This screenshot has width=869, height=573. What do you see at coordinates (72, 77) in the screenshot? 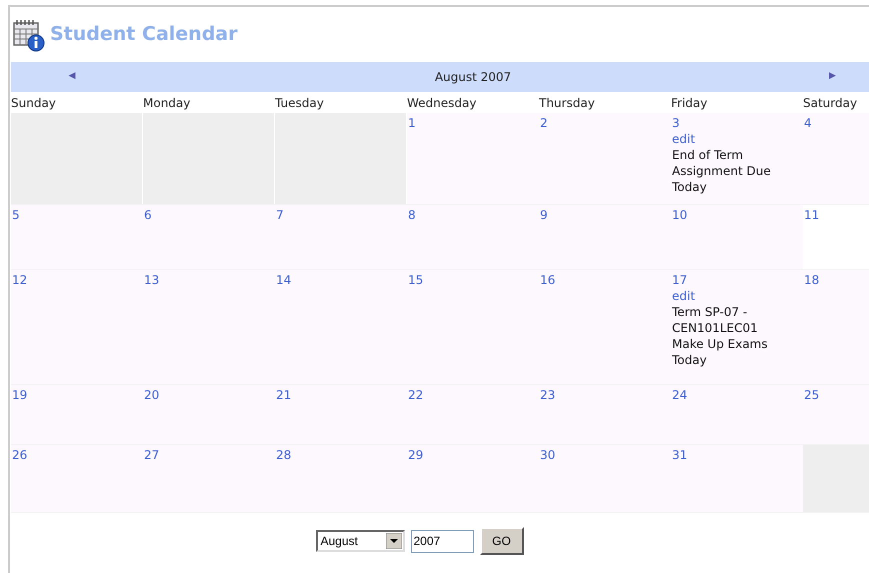
I see `previous-month-arrow: ◀` at bounding box center [72, 77].